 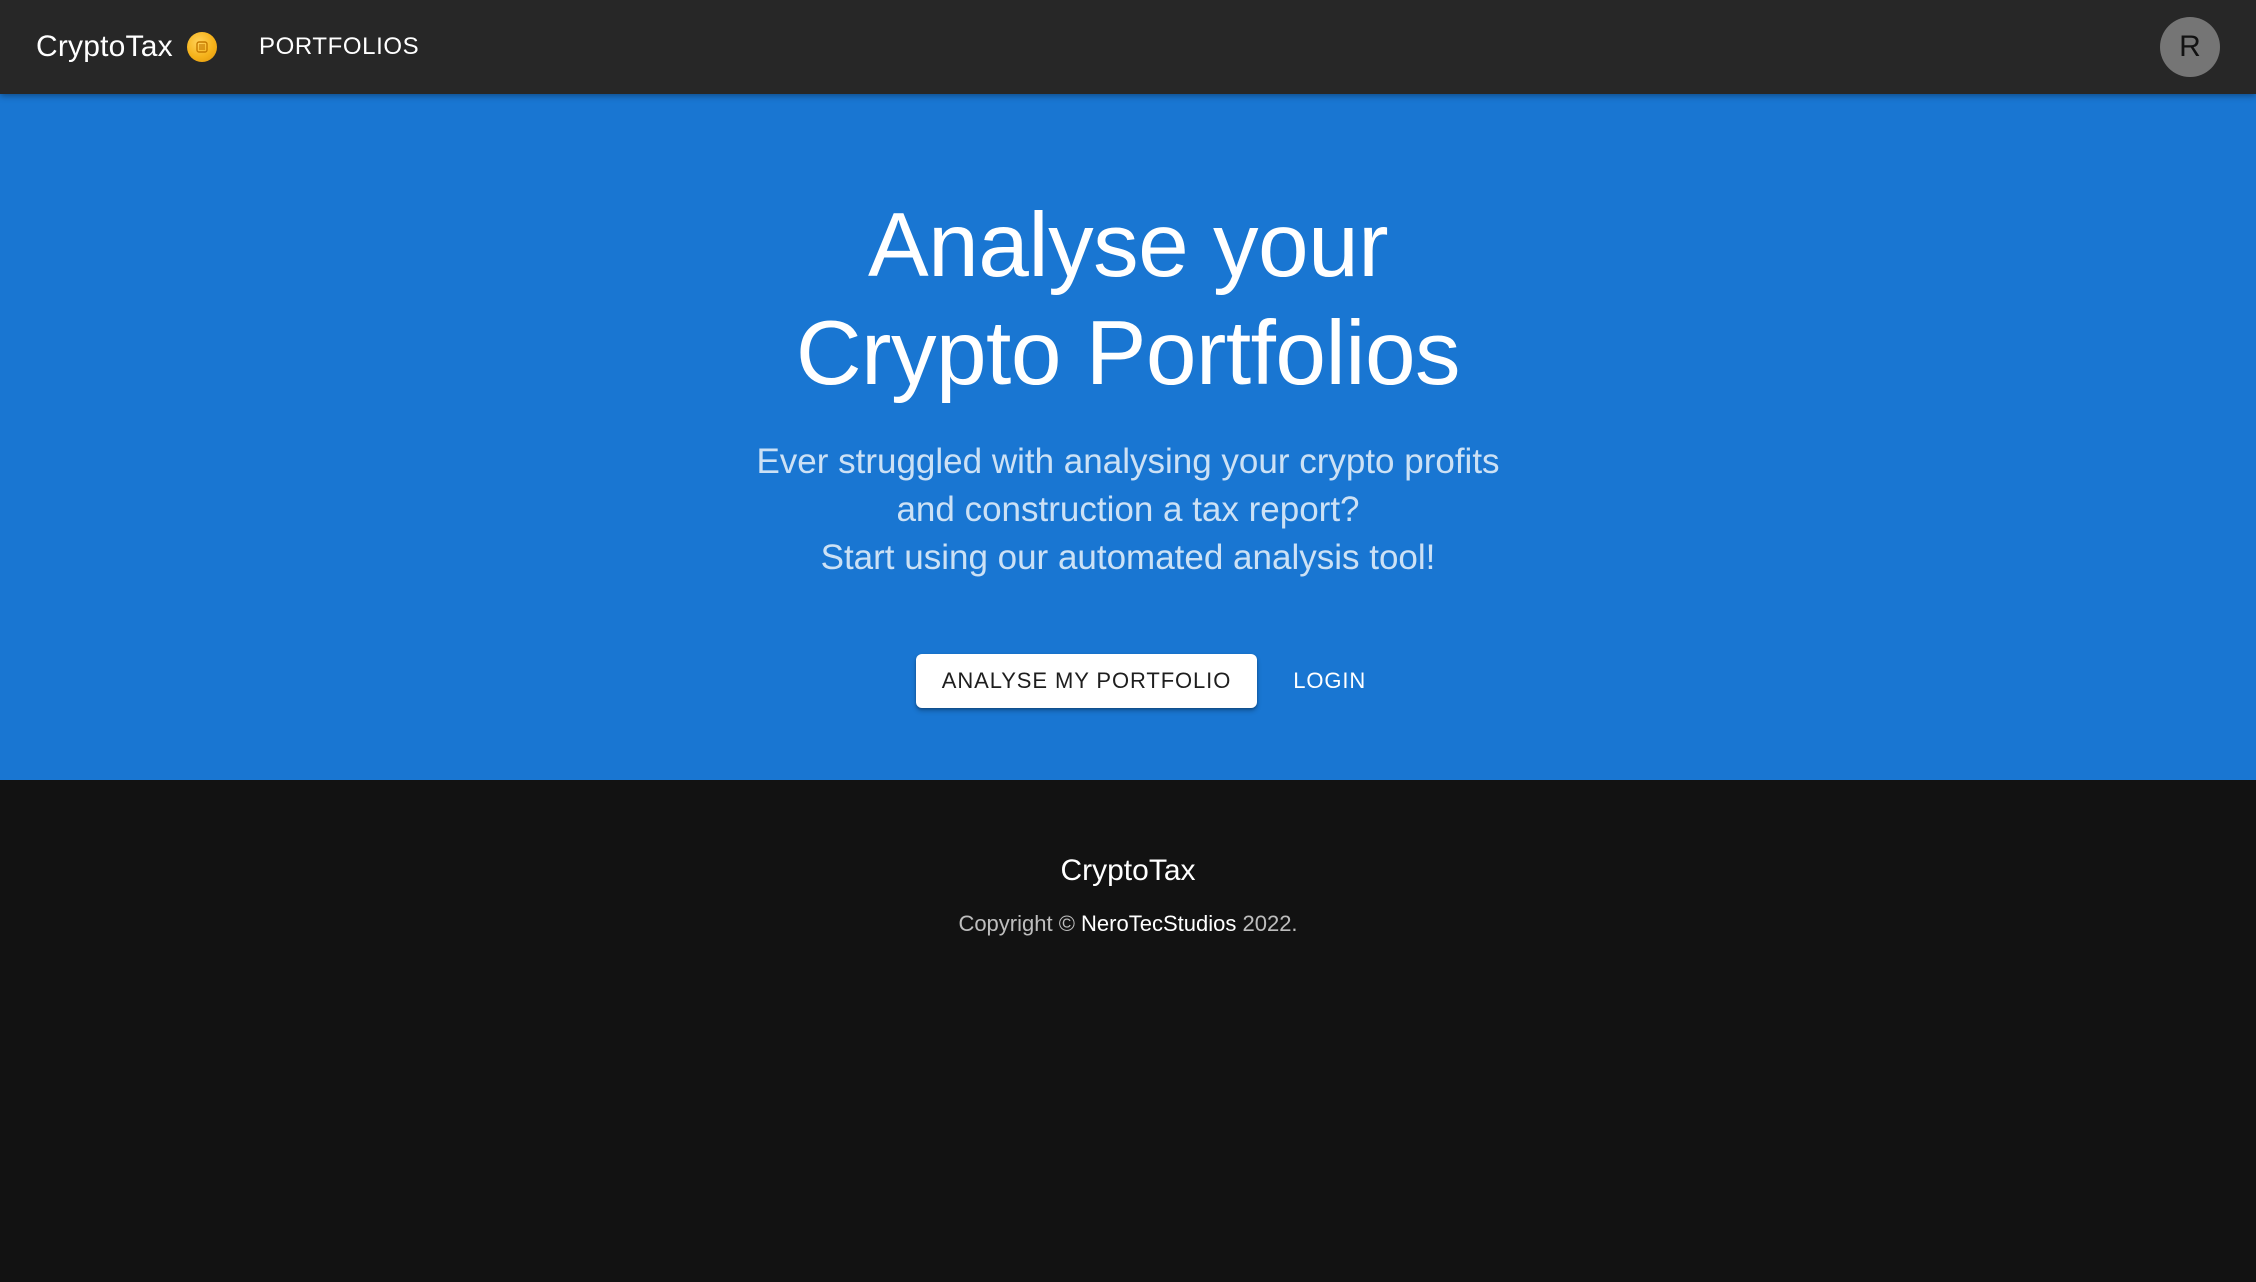 What do you see at coordinates (1128, 870) in the screenshot?
I see `footer-brand: CryptoTax` at bounding box center [1128, 870].